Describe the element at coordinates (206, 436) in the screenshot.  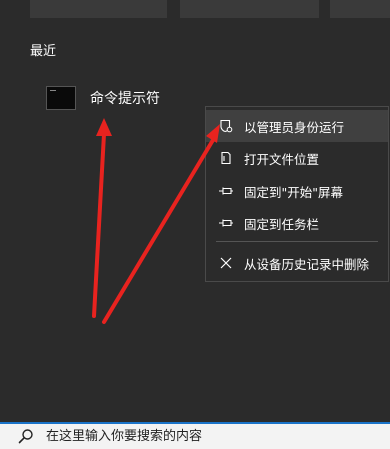
I see `search-input` at that location.